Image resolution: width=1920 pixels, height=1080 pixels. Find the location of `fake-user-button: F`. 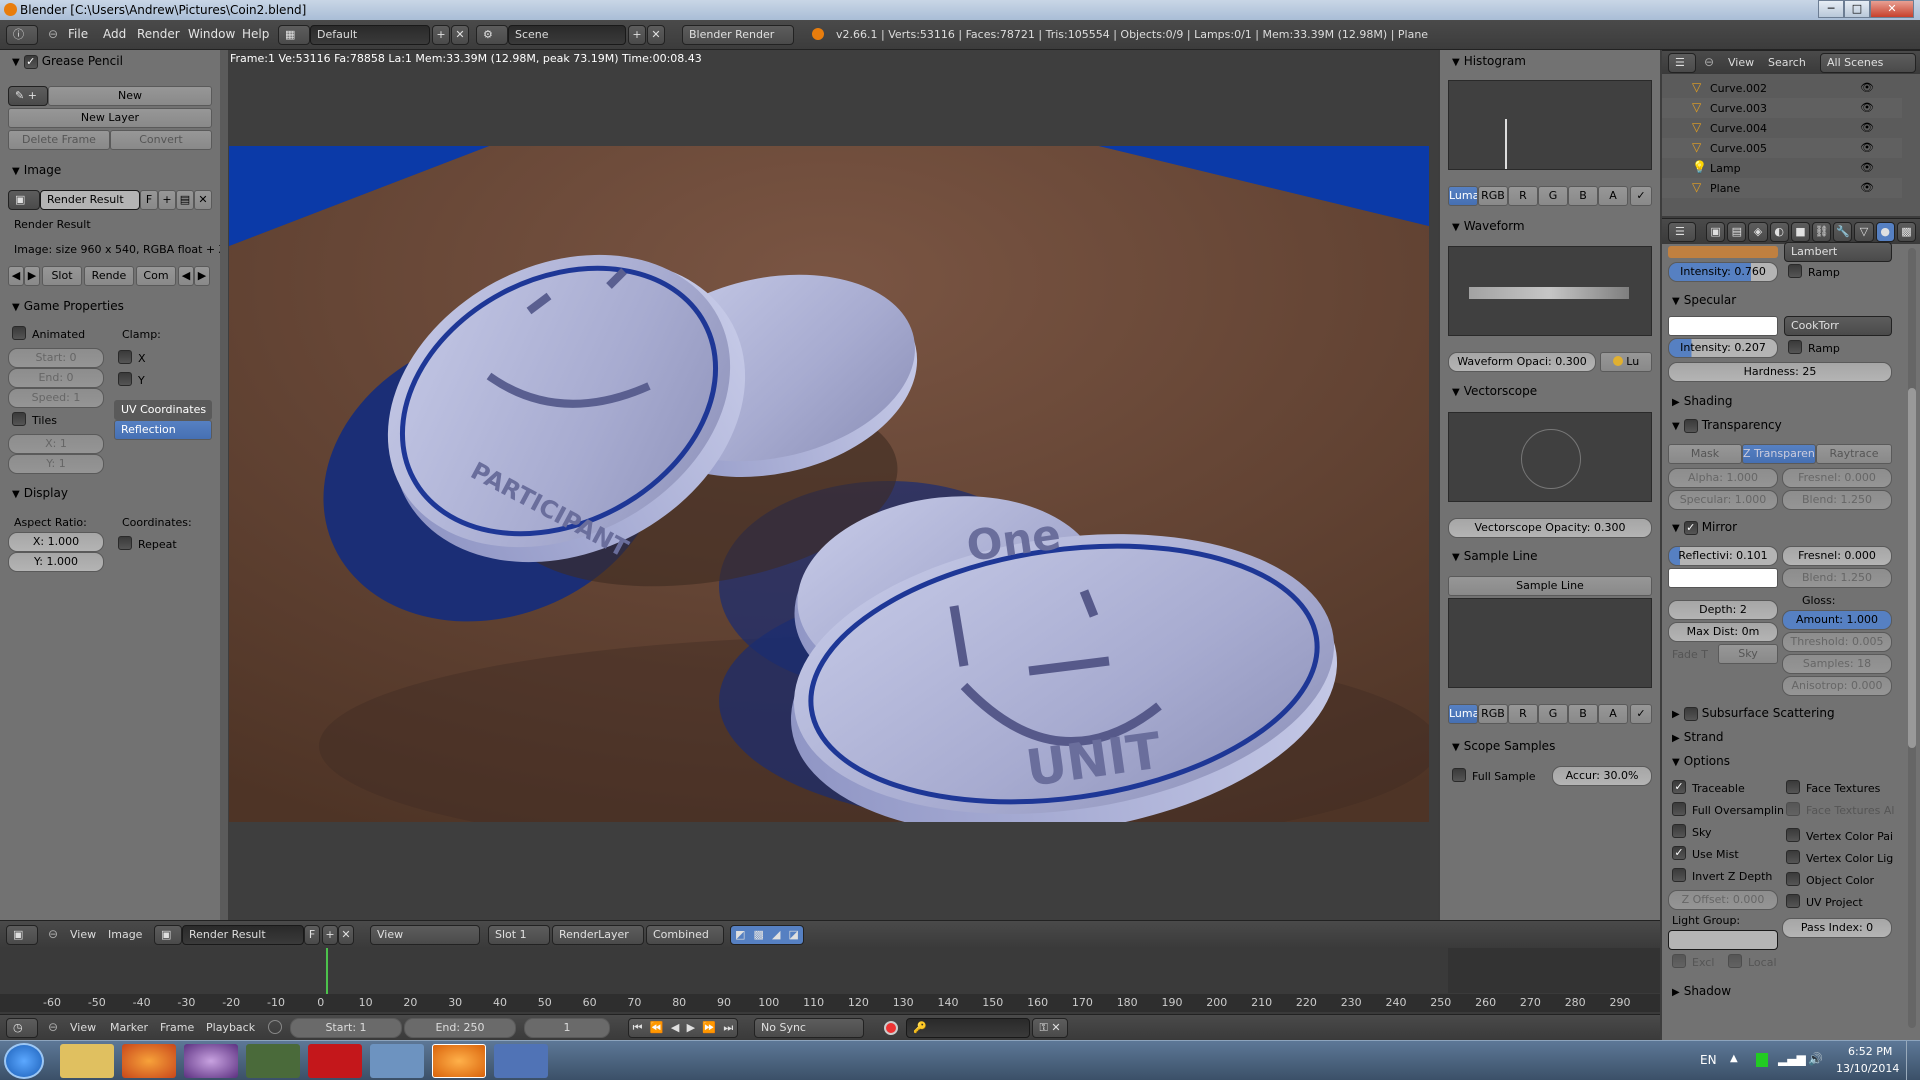

fake-user-button: F is located at coordinates (149, 200).